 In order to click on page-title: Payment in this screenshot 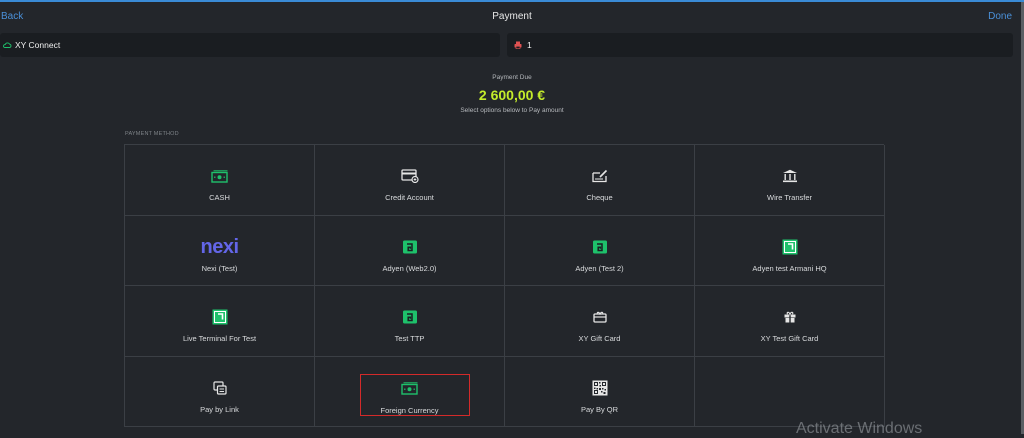, I will do `click(512, 16)`.